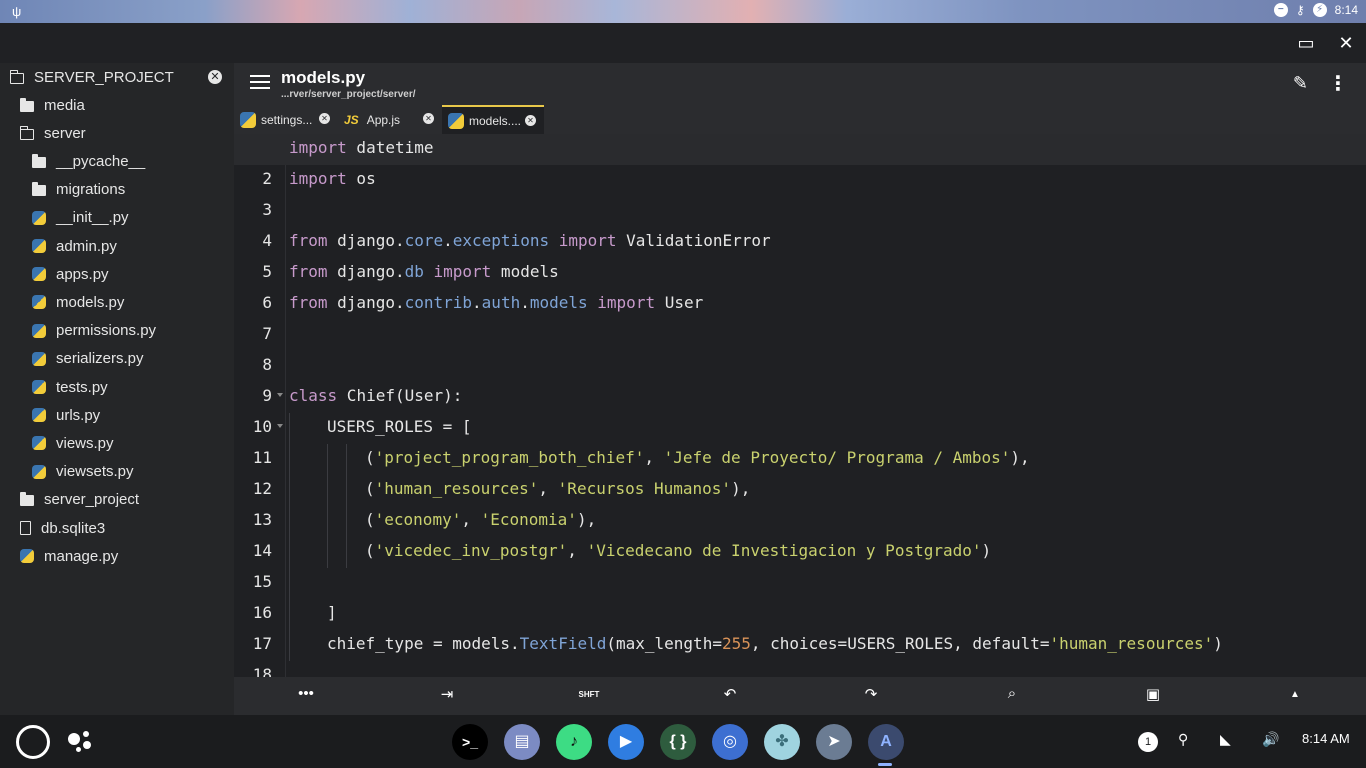  Describe the element at coordinates (100, 359) in the screenshot. I see `tree-item-label: serializers.py` at that location.